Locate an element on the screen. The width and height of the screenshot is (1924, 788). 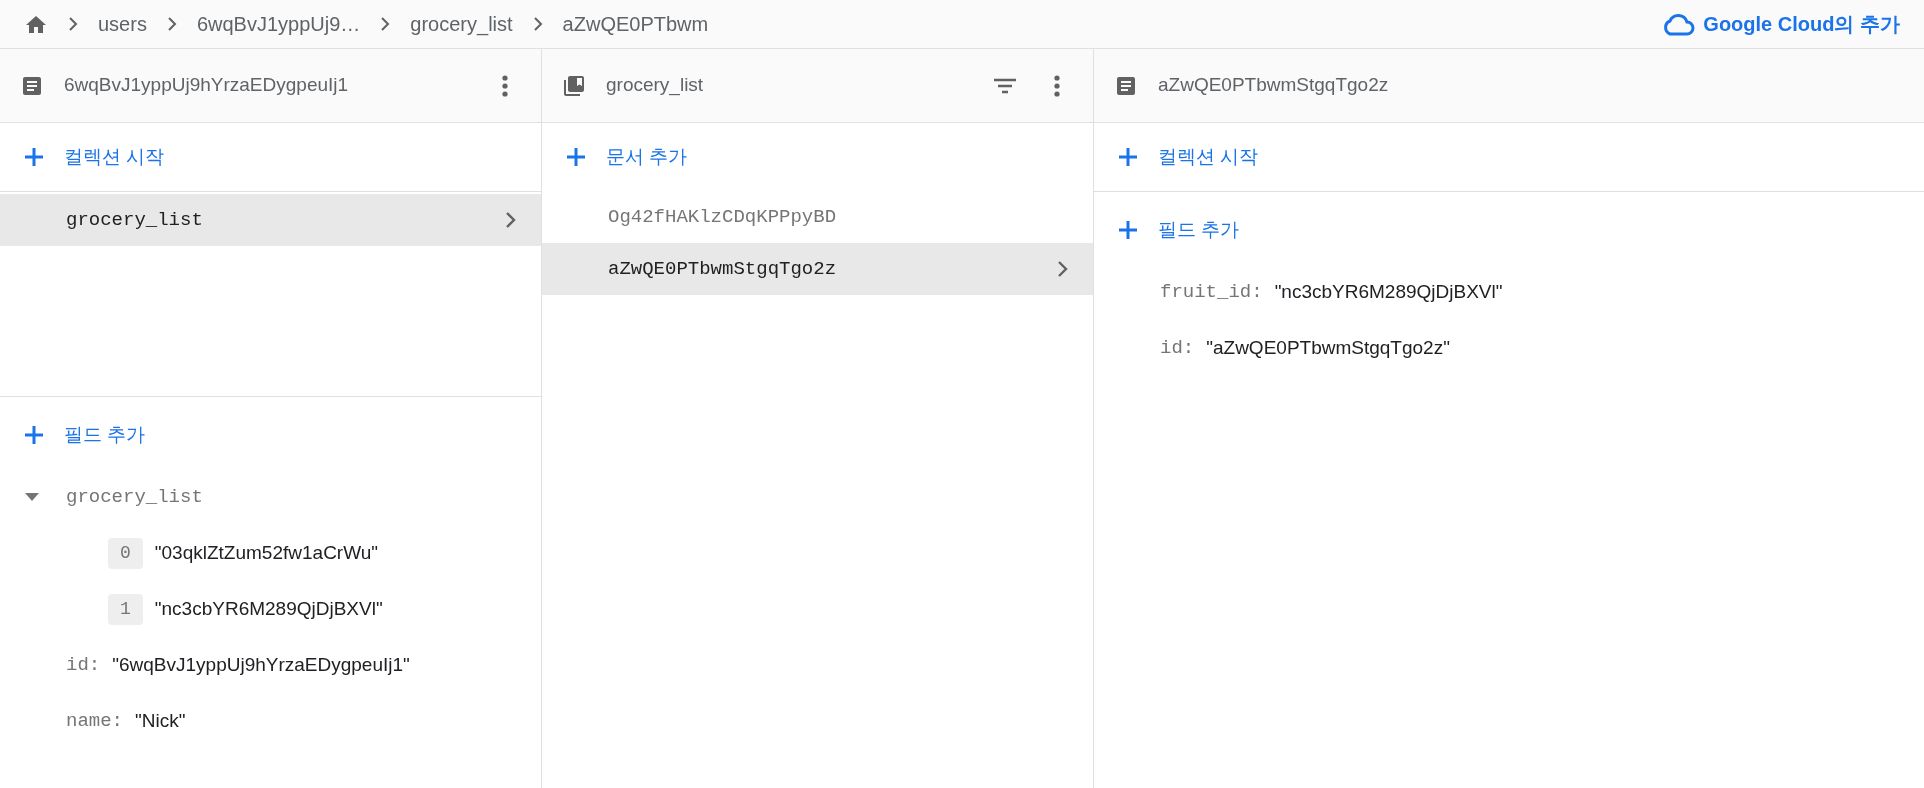
field-value: "Nick" is located at coordinates (160, 720).